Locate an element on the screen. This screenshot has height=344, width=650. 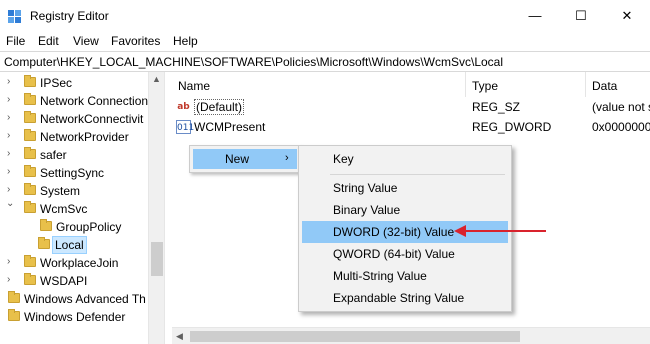
menu-item-multi-string-value: Multi-String Value is located at coordinates (405, 276).